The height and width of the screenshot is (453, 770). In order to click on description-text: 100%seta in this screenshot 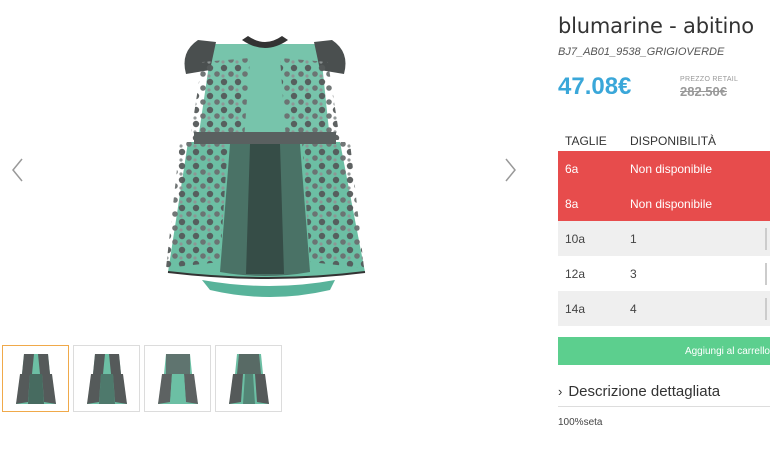, I will do `click(580, 422)`.